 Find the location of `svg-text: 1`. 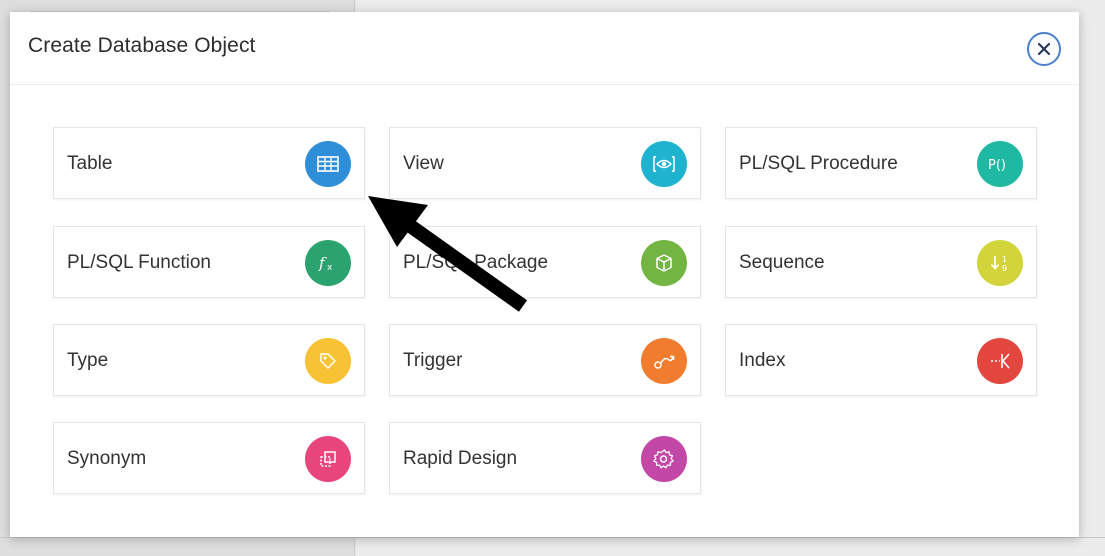

svg-text: 1 is located at coordinates (1004, 259).